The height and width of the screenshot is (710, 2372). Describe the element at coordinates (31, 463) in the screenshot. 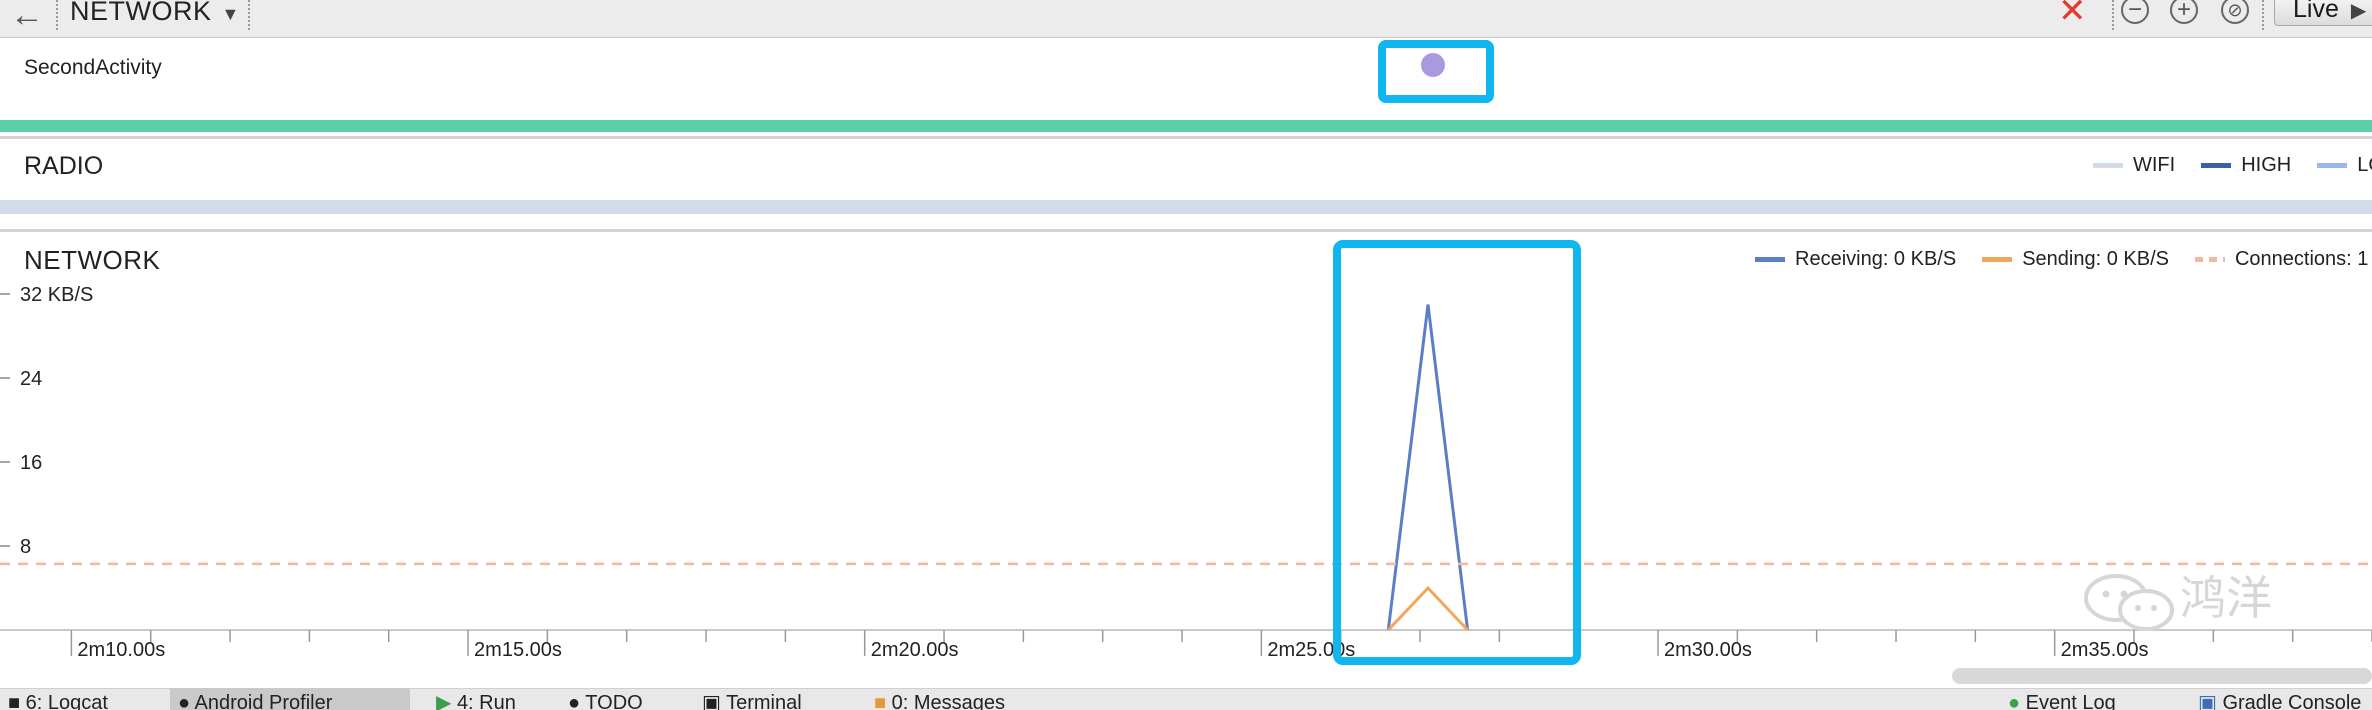

I see `y-axis-tick-label: 16` at that location.